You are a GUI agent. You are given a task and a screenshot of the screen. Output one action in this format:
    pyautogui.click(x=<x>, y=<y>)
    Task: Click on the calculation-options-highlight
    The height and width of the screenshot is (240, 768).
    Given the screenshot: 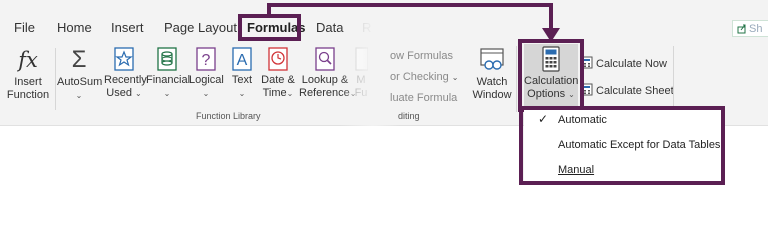 What is the action you would take?
    pyautogui.click(x=551, y=75)
    